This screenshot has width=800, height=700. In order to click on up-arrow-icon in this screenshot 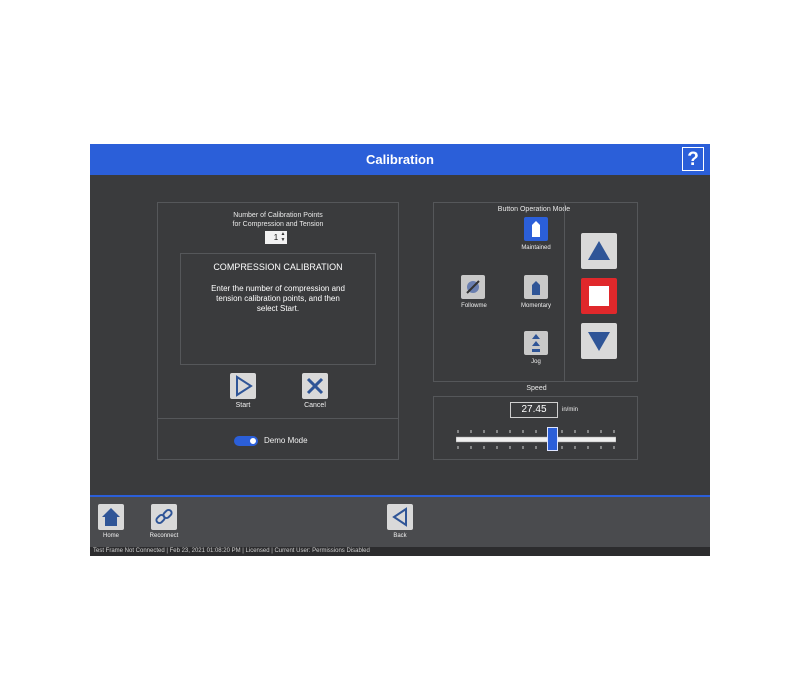, I will do `click(599, 250)`.